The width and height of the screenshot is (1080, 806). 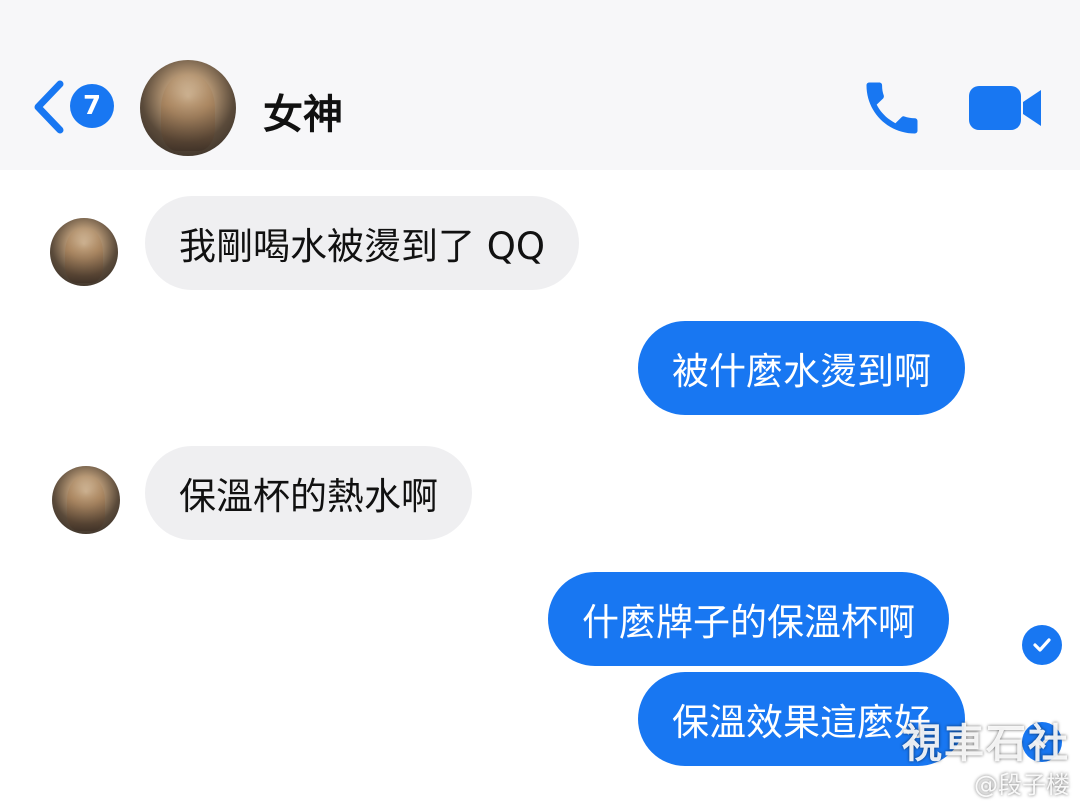 What do you see at coordinates (801, 368) in the screenshot?
I see `message-bubble-outgoing: 被什麼水燙到啊` at bounding box center [801, 368].